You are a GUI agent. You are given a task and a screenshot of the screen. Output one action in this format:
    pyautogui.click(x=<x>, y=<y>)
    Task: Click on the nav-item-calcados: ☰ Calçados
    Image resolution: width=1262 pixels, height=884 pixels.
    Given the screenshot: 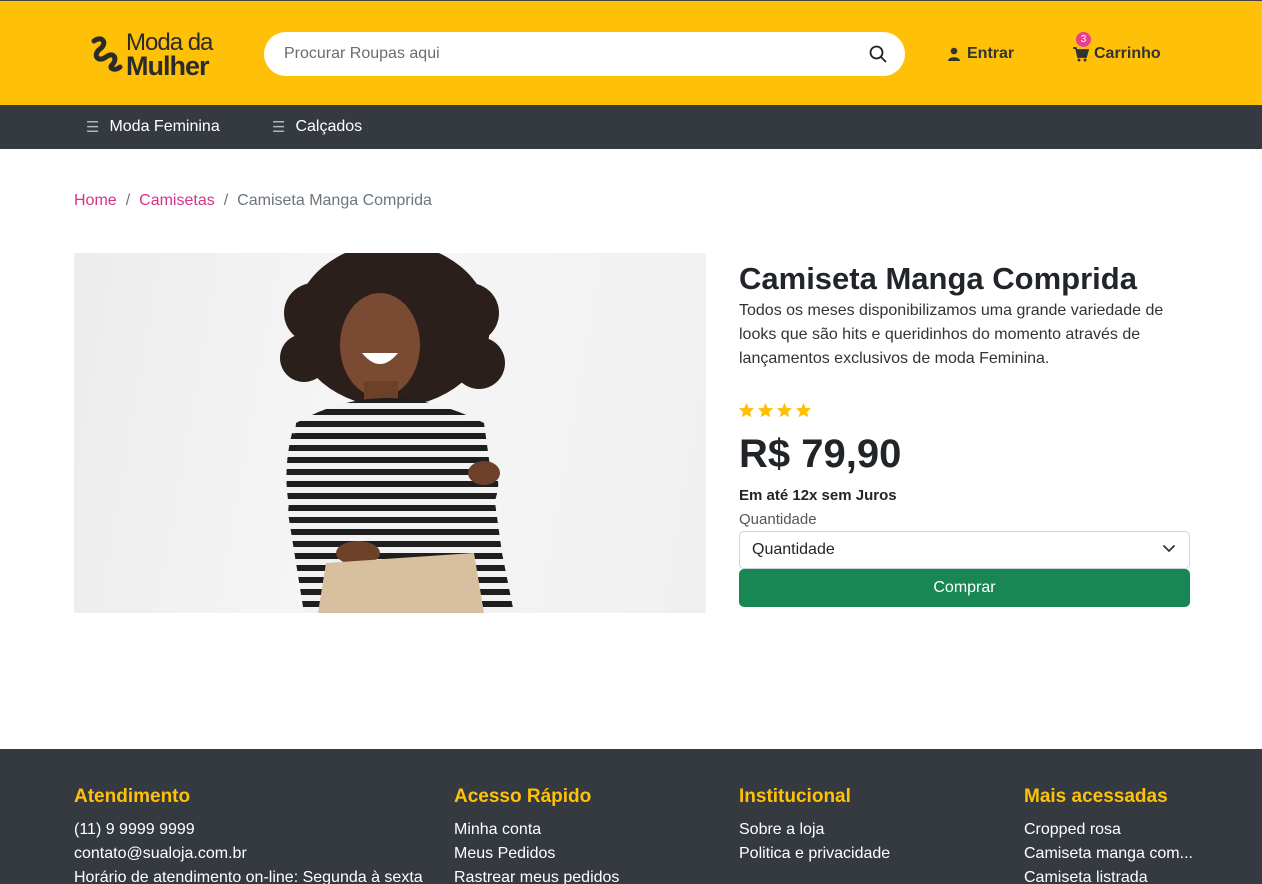 What is the action you would take?
    pyautogui.click(x=317, y=127)
    